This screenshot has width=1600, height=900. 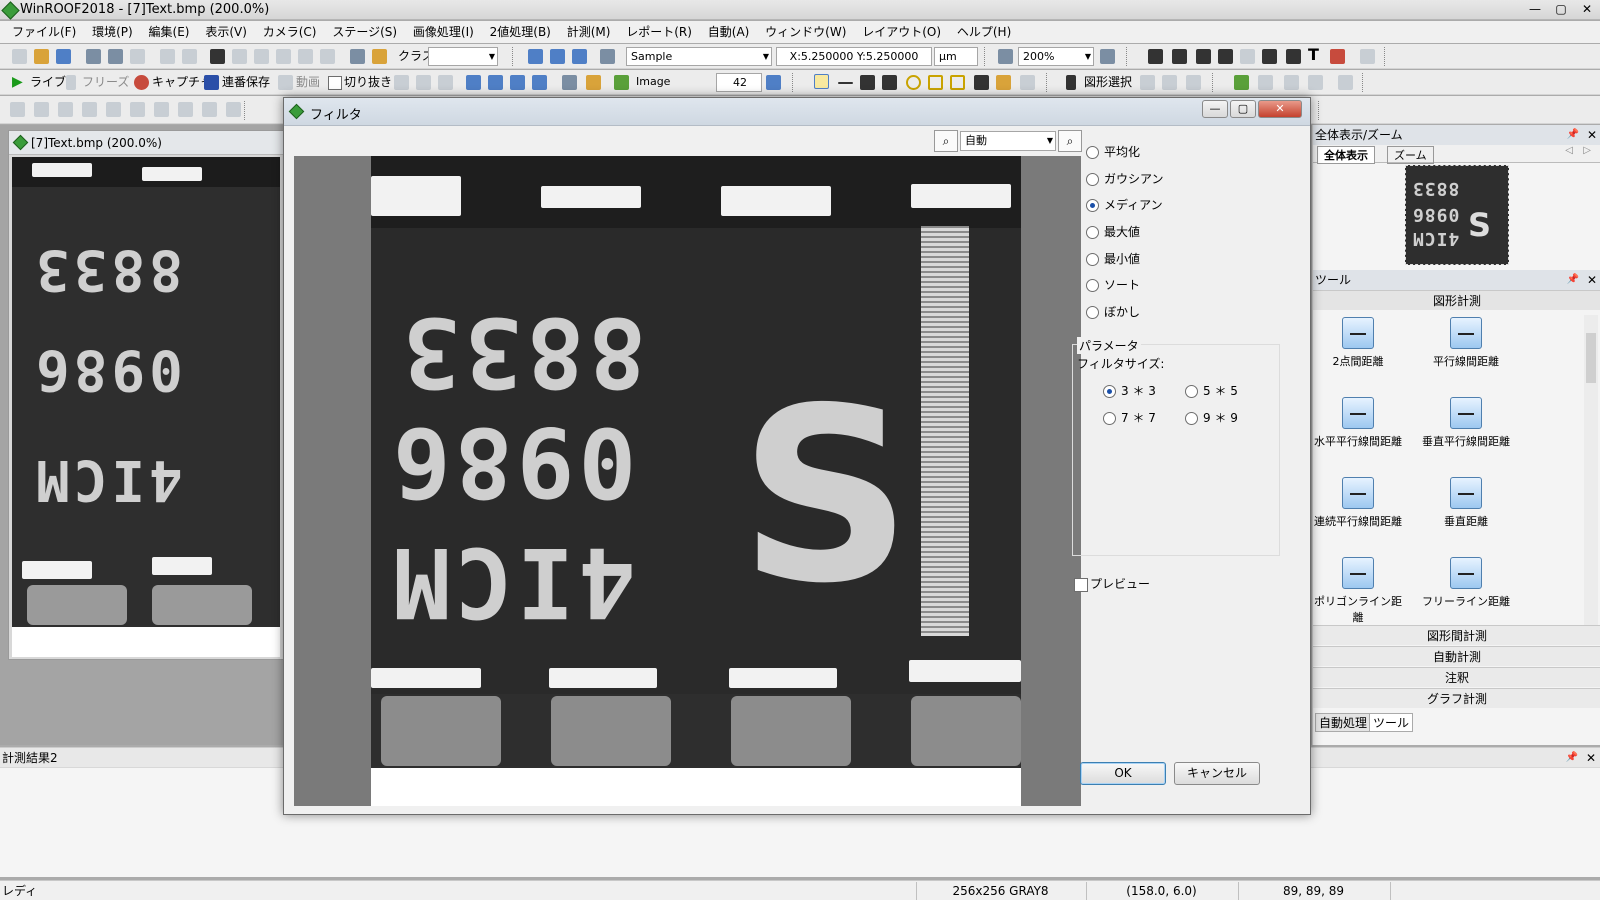 I want to click on move2-icon, so click(x=889, y=82).